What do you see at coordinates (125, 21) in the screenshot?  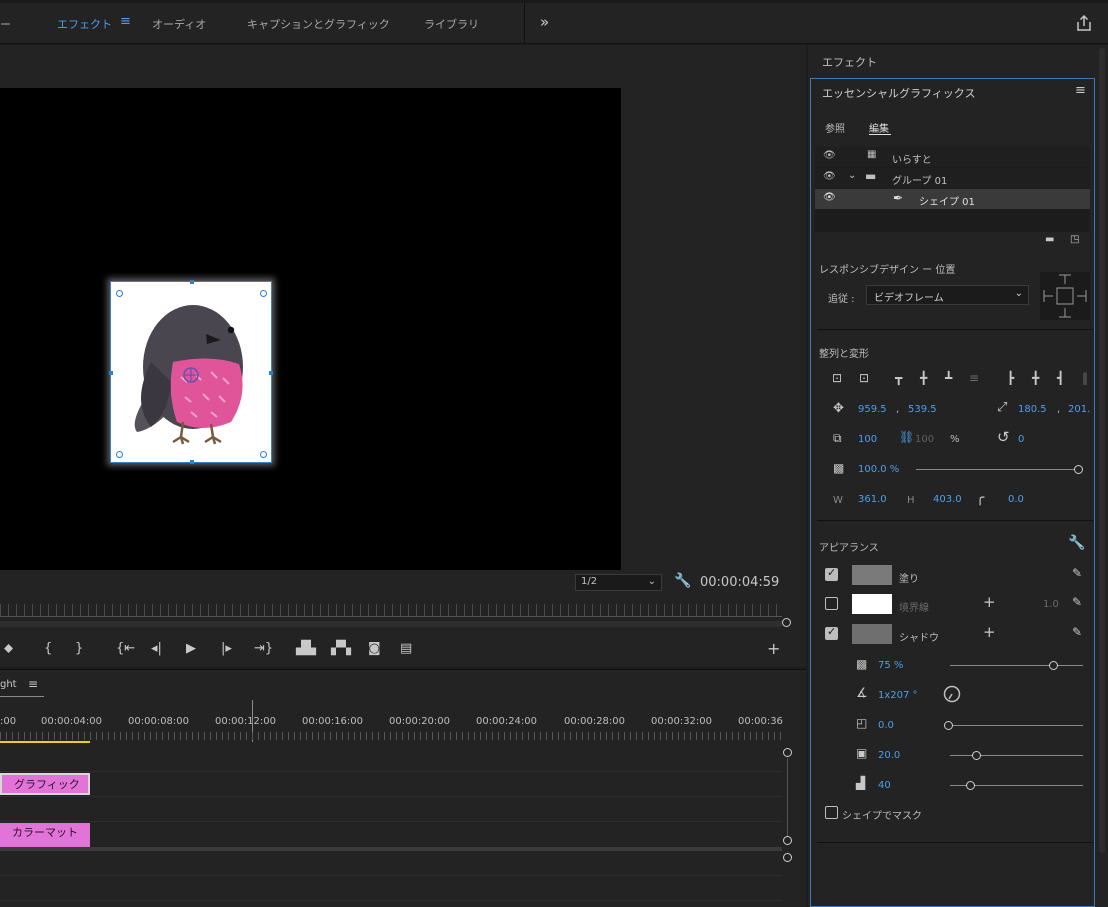 I see `workspace-menu-icon: ≡` at bounding box center [125, 21].